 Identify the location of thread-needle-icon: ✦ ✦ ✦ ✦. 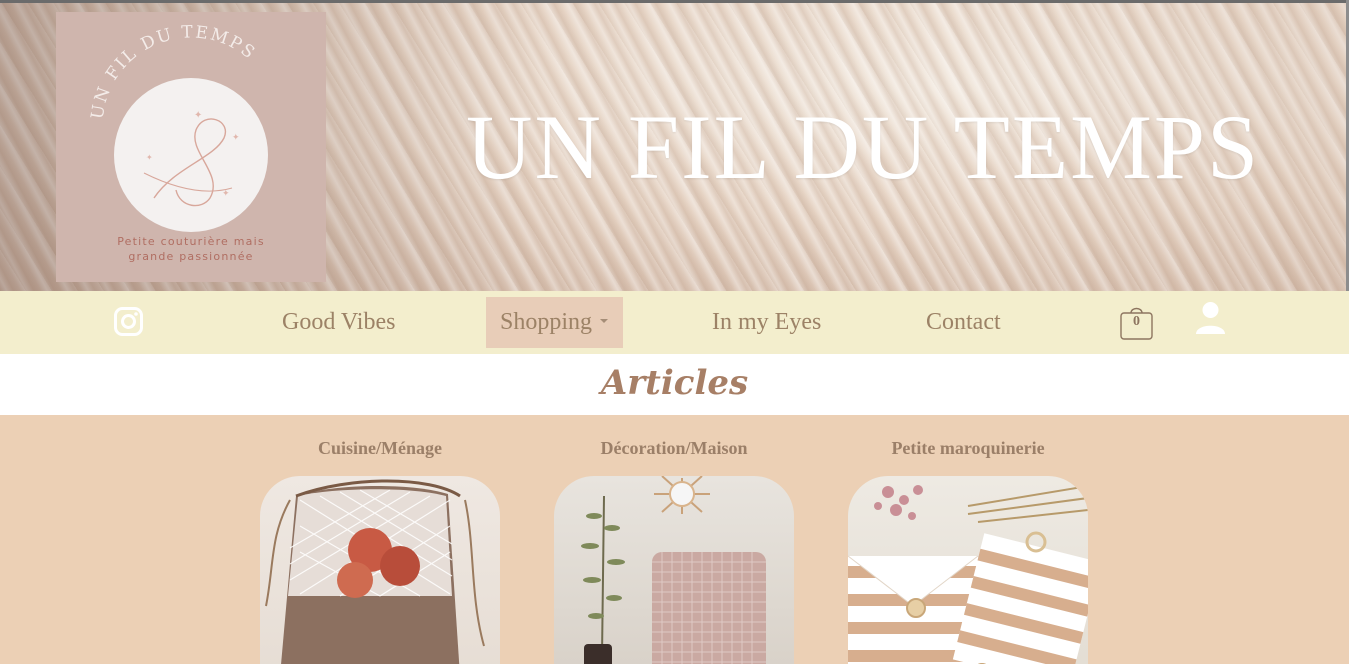
(191, 158).